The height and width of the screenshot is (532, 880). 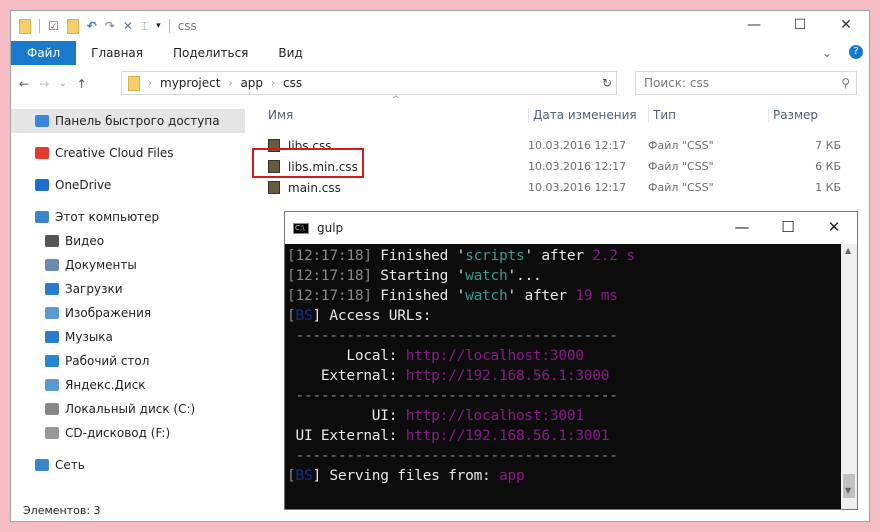 What do you see at coordinates (128, 313) in the screenshot?
I see `sidebar-item: Изображения` at bounding box center [128, 313].